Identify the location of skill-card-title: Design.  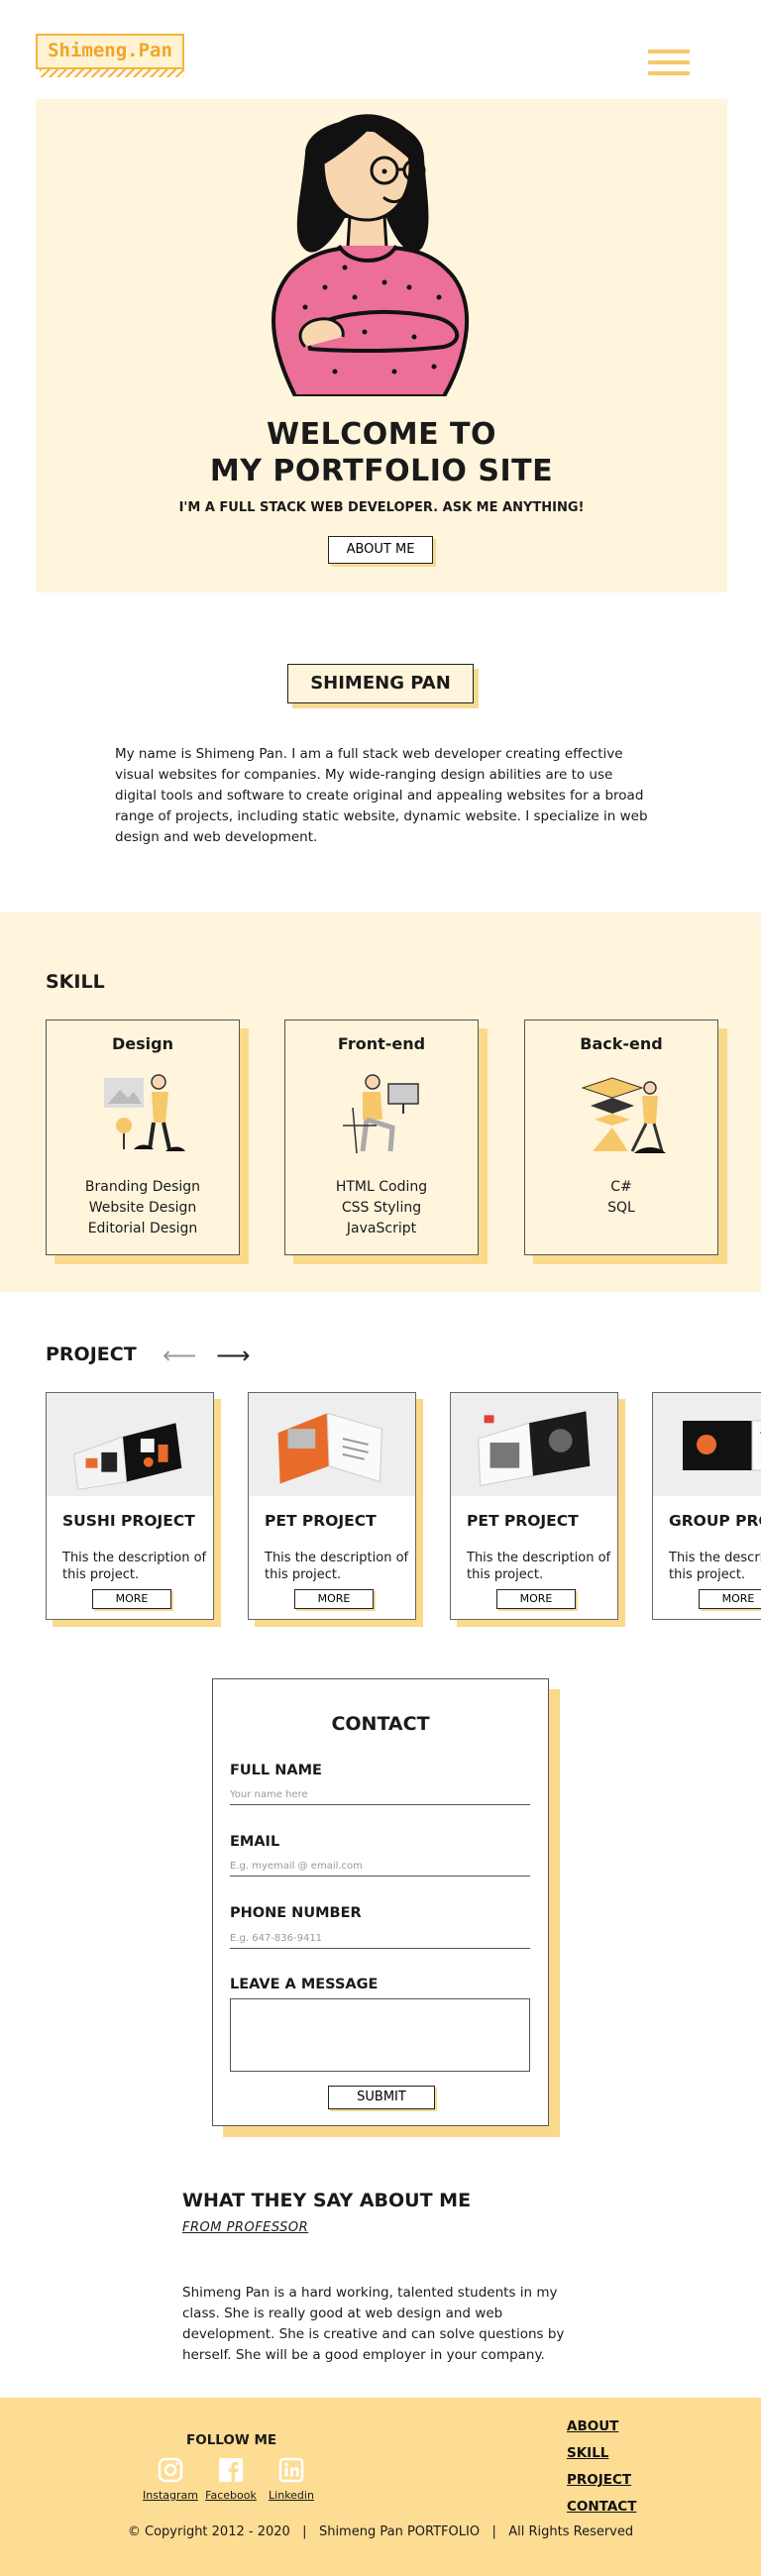
(142, 1043).